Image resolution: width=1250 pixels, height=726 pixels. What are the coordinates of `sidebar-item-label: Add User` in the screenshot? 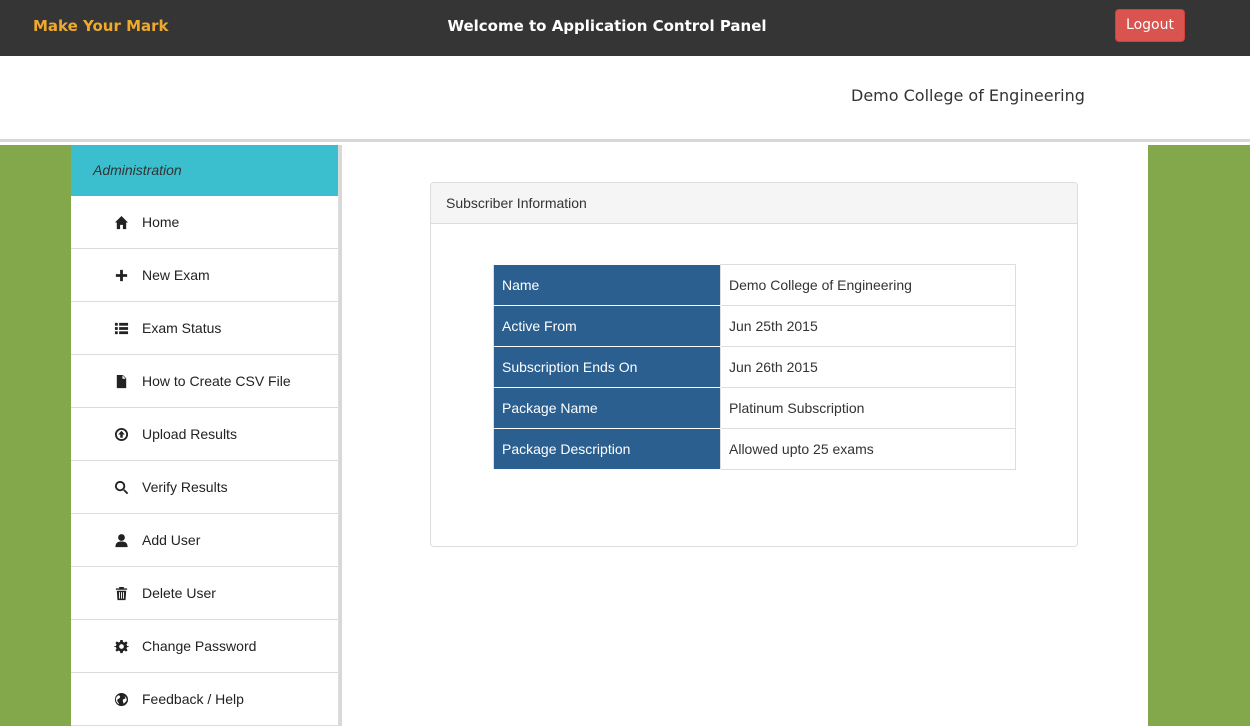 It's located at (171, 540).